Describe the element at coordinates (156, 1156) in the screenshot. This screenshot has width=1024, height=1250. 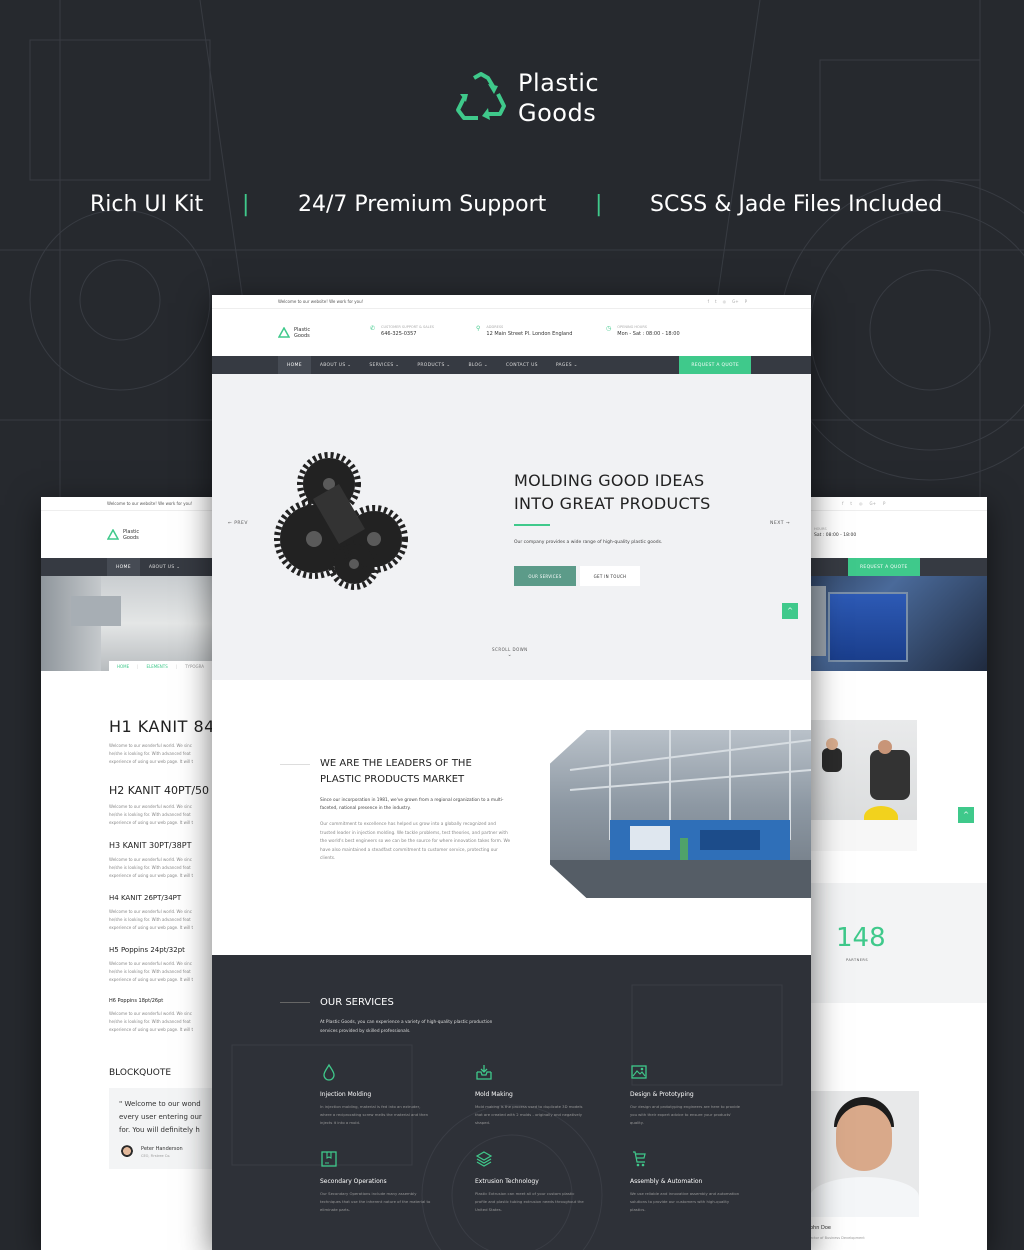
I see `author-role: CEO, Firstree Co.` at that location.